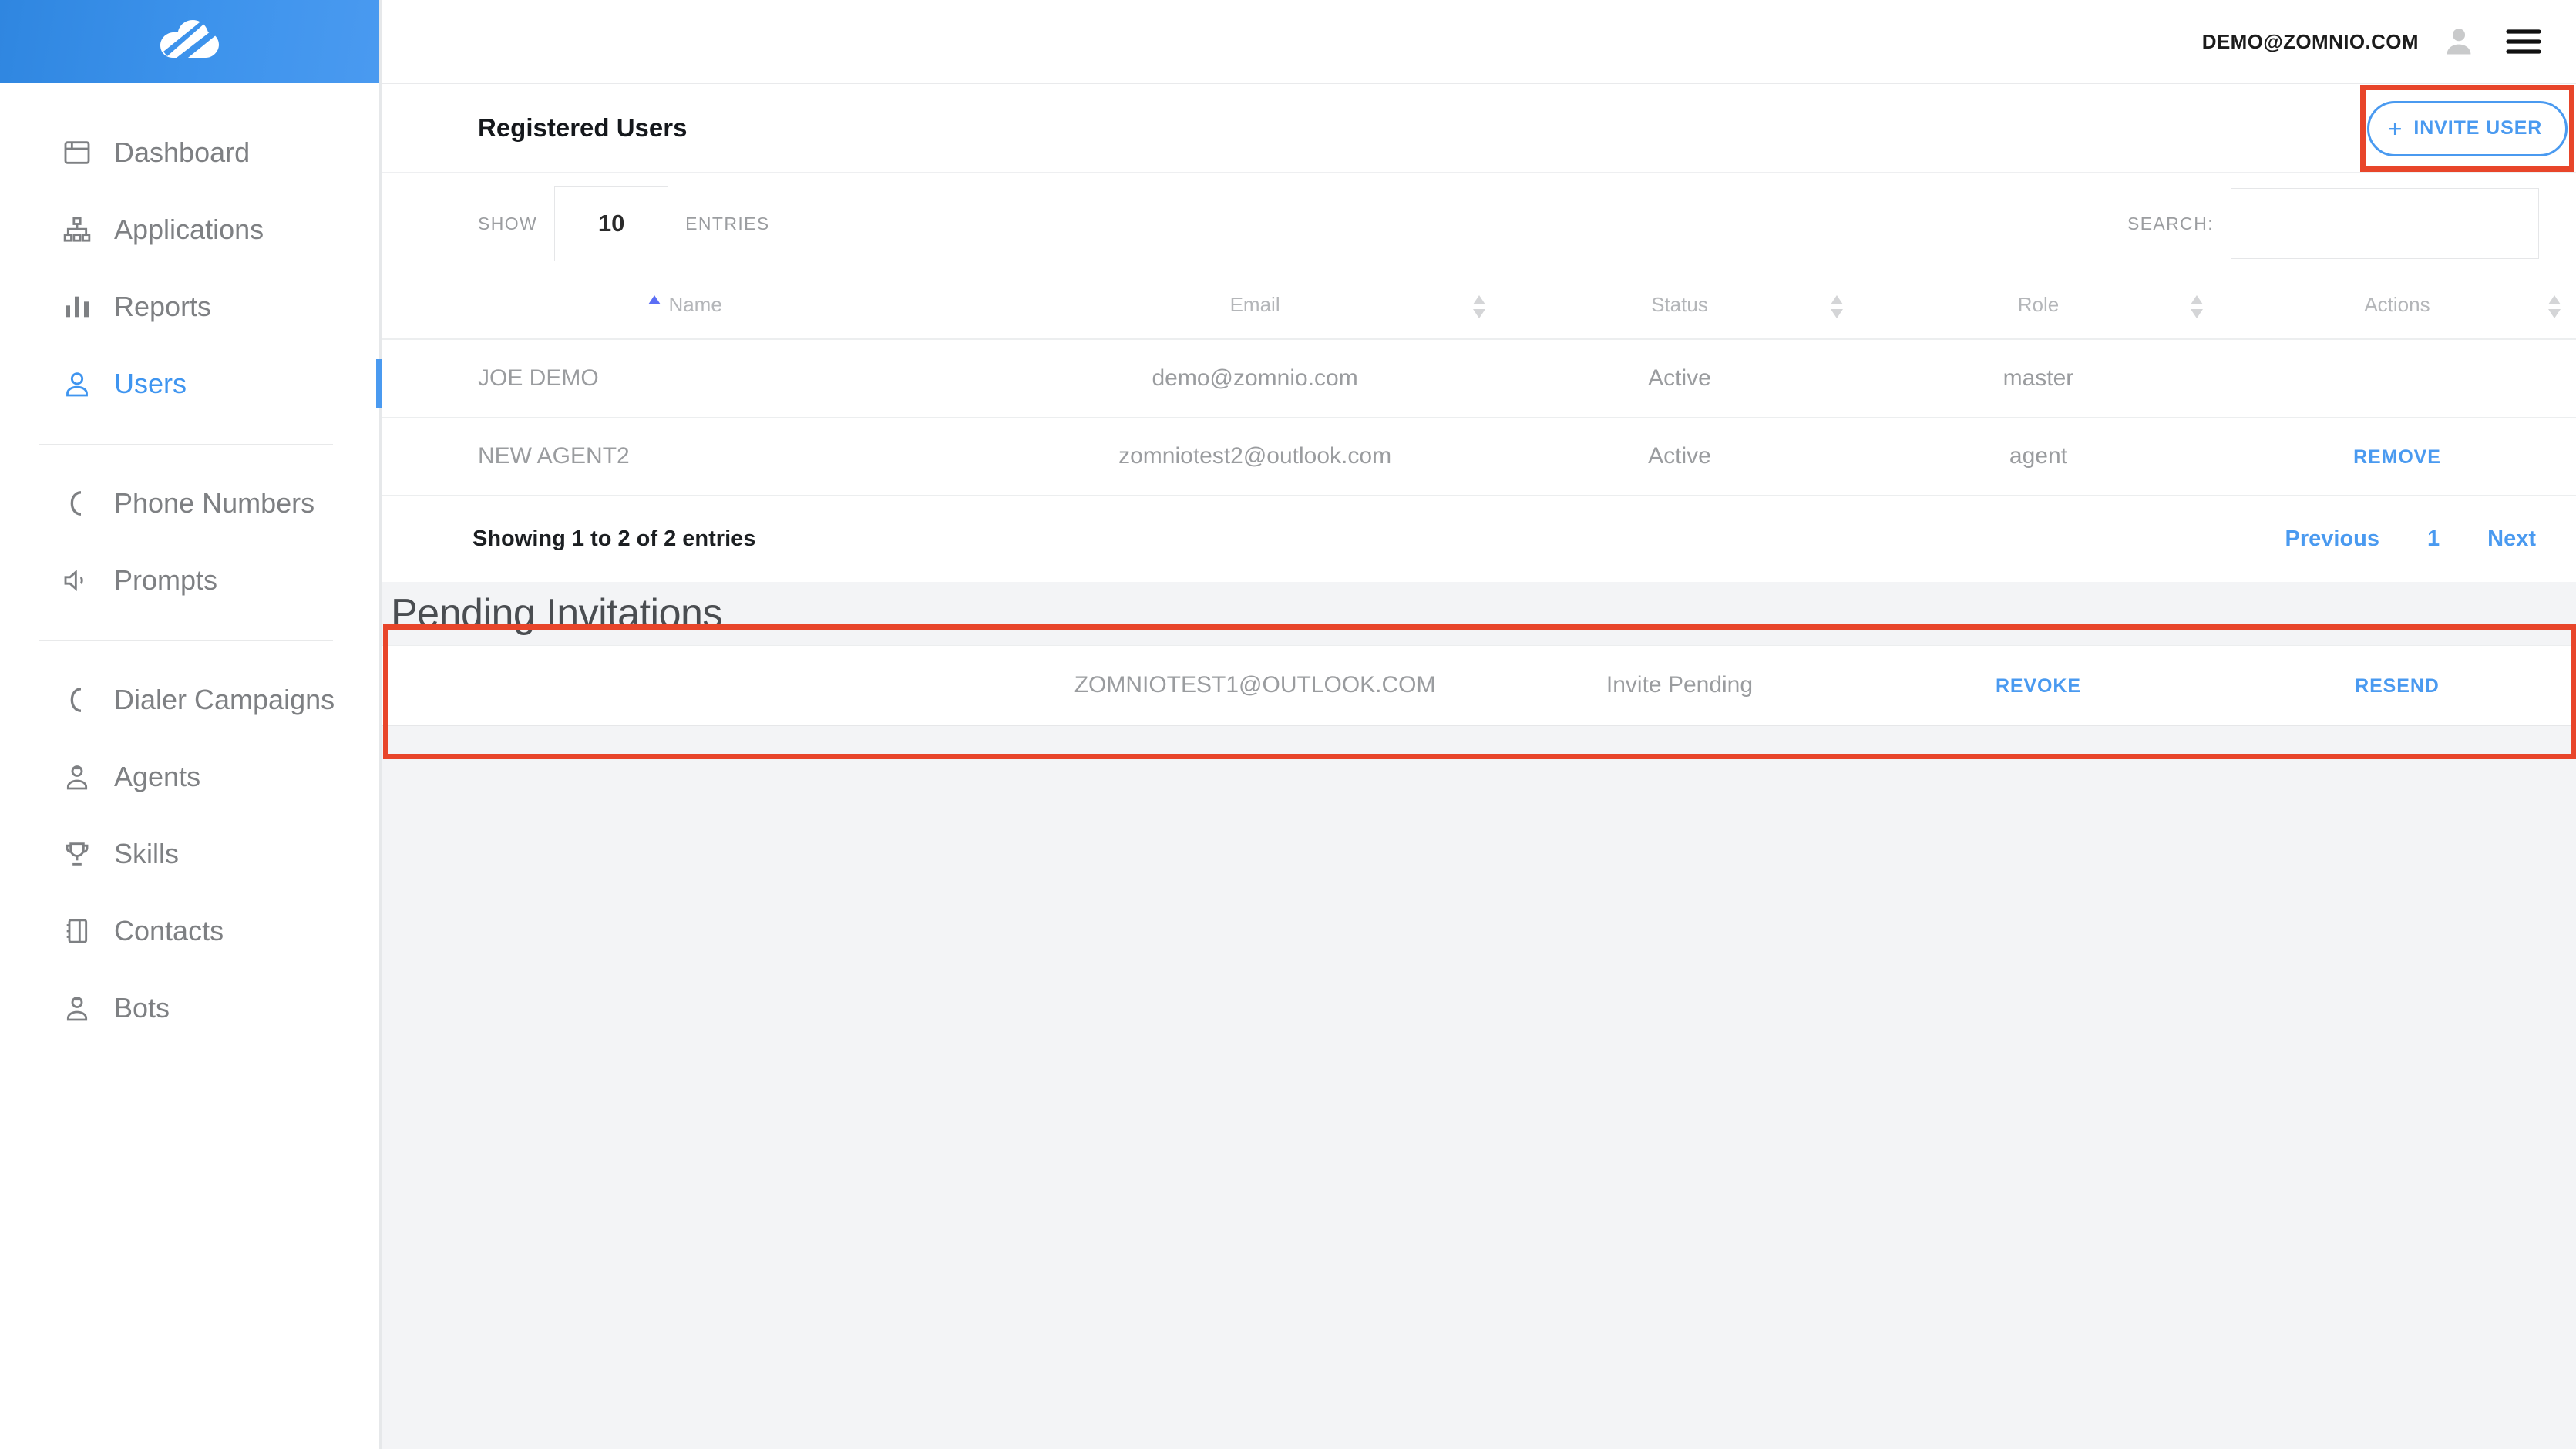 The image size is (2576, 1449). Describe the element at coordinates (583, 127) in the screenshot. I see `page-title: Registered Users` at that location.